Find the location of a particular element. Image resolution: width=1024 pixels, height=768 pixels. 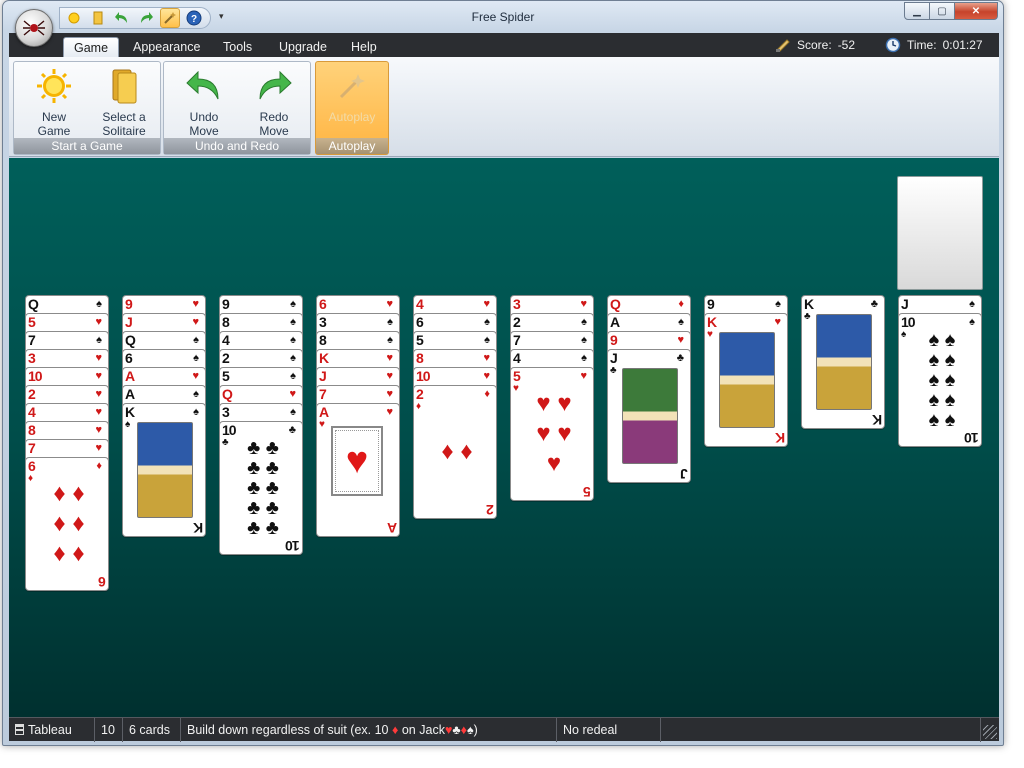

card: 6 ♦ ♦ ♦ ♦ ♦ ♦ ♦ ♦ 6 is located at coordinates (67, 524).